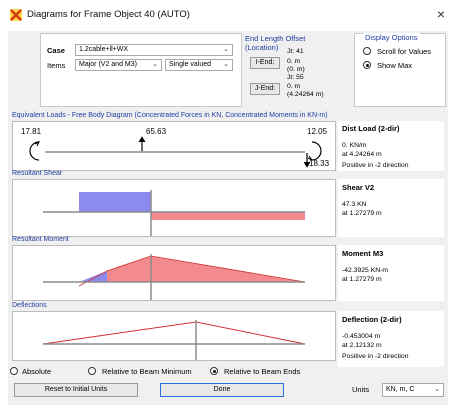 This screenshot has width=456, height=409. I want to click on deflection-location: at 2.12132 m, so click(362, 345).